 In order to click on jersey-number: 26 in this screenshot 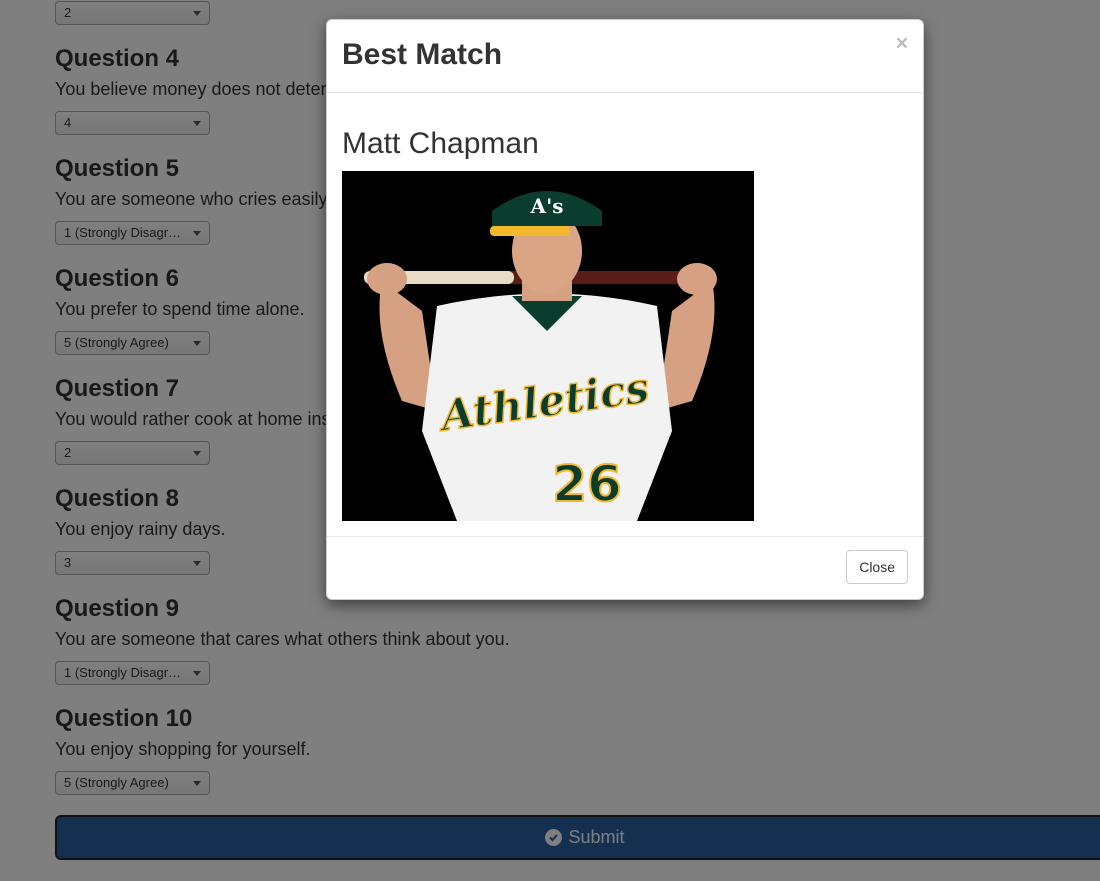, I will do `click(587, 484)`.